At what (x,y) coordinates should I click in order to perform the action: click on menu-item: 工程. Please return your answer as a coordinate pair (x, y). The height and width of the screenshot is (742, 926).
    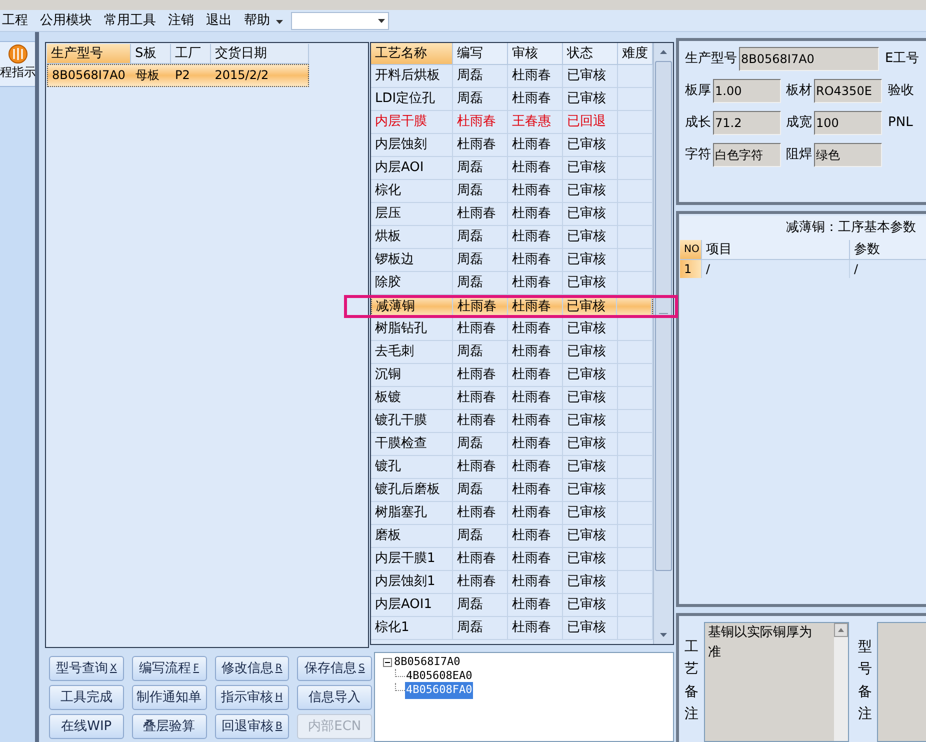
    Looking at the image, I should click on (15, 20).